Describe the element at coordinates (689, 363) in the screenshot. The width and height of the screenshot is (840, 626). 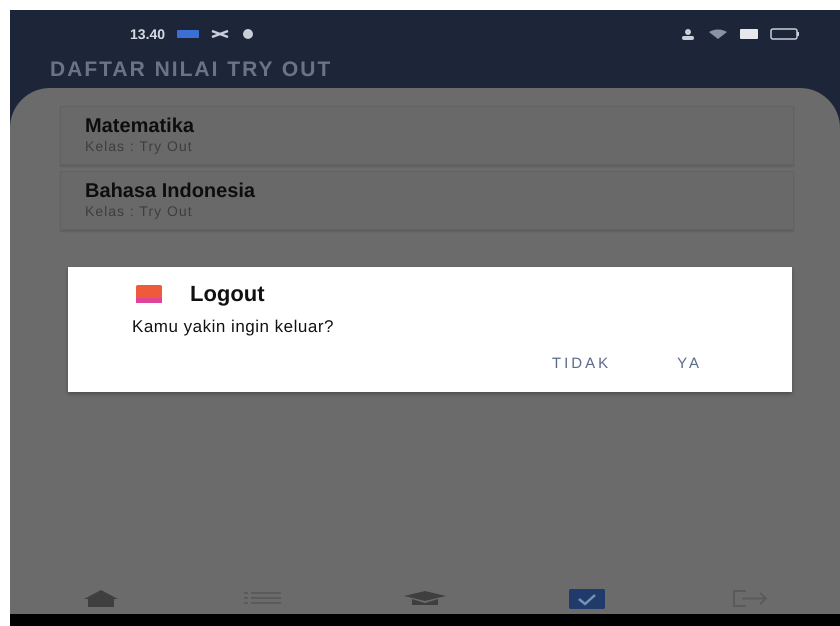
I see `dialog-button: YA` at that location.